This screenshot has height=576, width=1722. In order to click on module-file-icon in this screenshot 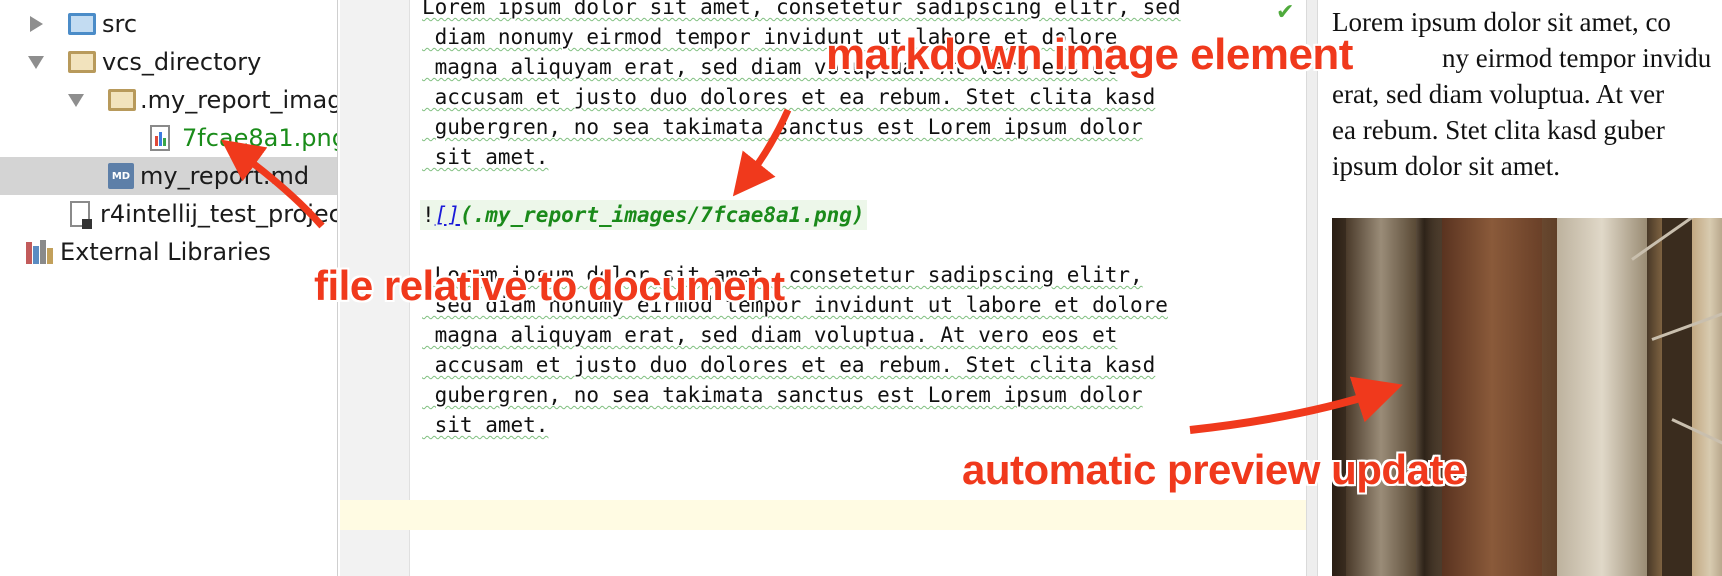, I will do `click(81, 215)`.